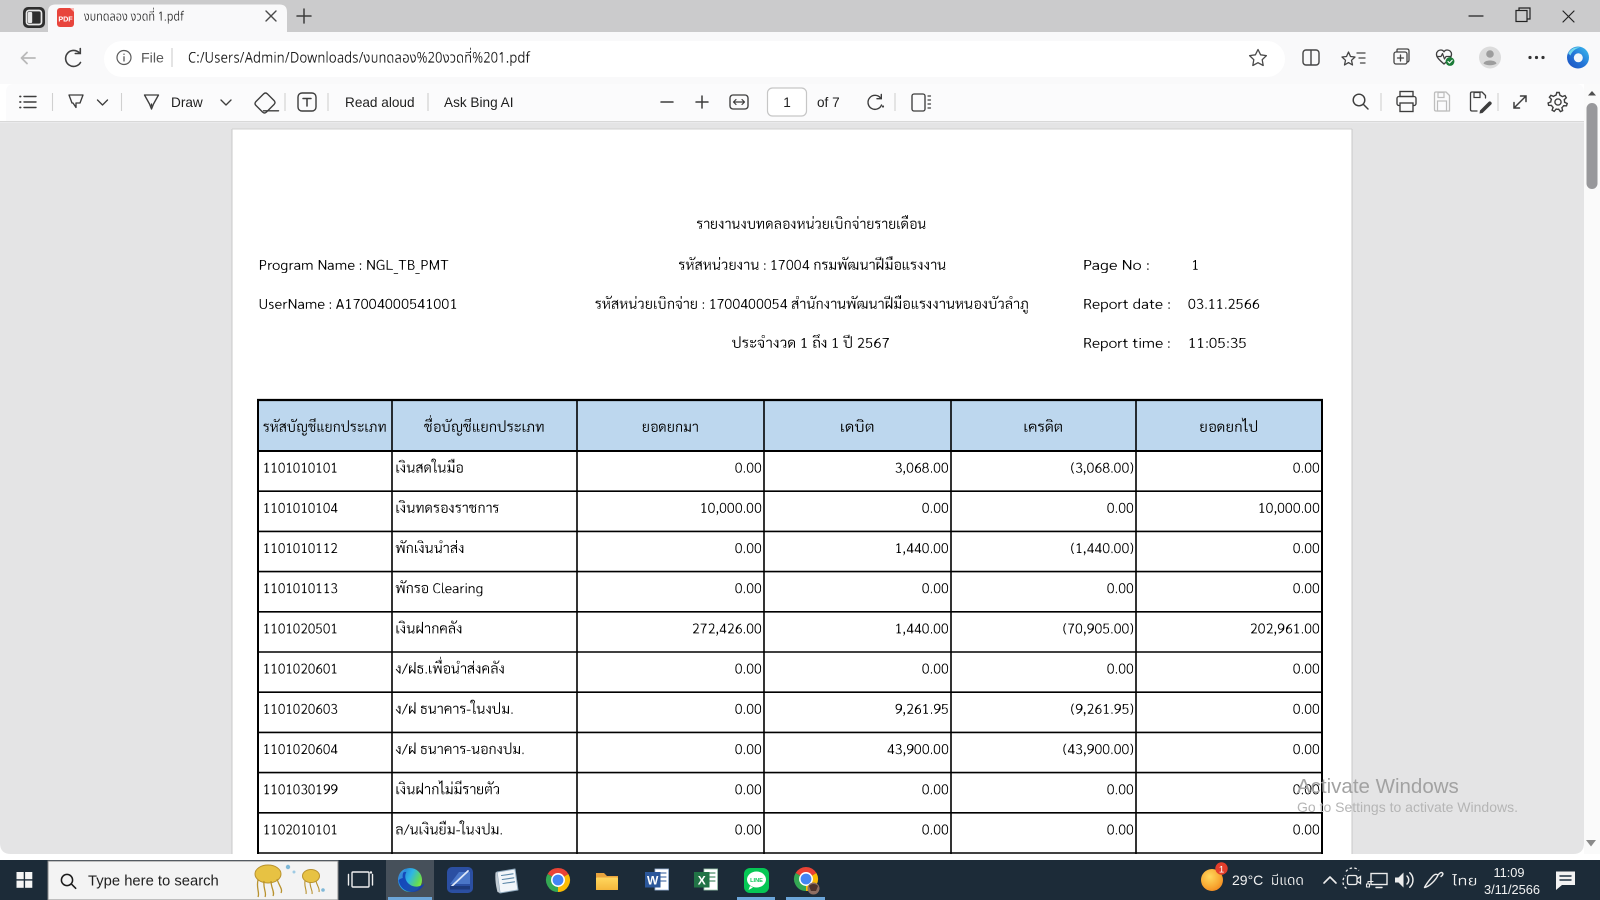  Describe the element at coordinates (153, 882) in the screenshot. I see `svg-text: Type here to search` at that location.